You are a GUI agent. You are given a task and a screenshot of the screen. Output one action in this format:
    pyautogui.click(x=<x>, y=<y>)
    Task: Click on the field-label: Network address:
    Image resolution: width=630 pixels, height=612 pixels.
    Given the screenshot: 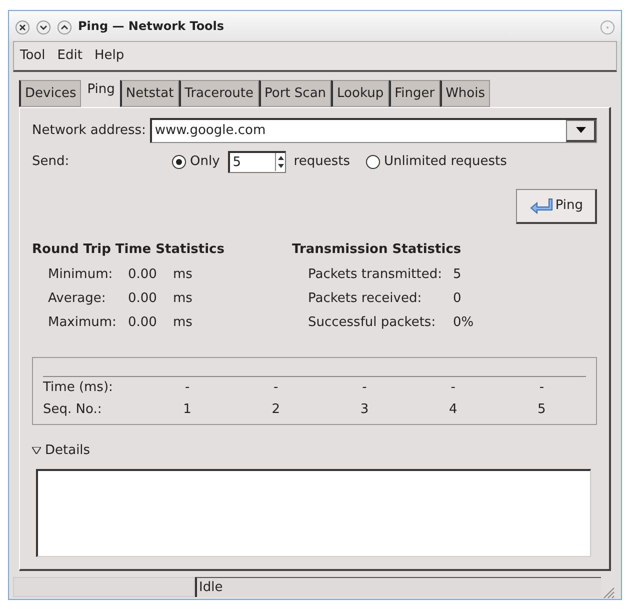 What is the action you would take?
    pyautogui.click(x=89, y=131)
    